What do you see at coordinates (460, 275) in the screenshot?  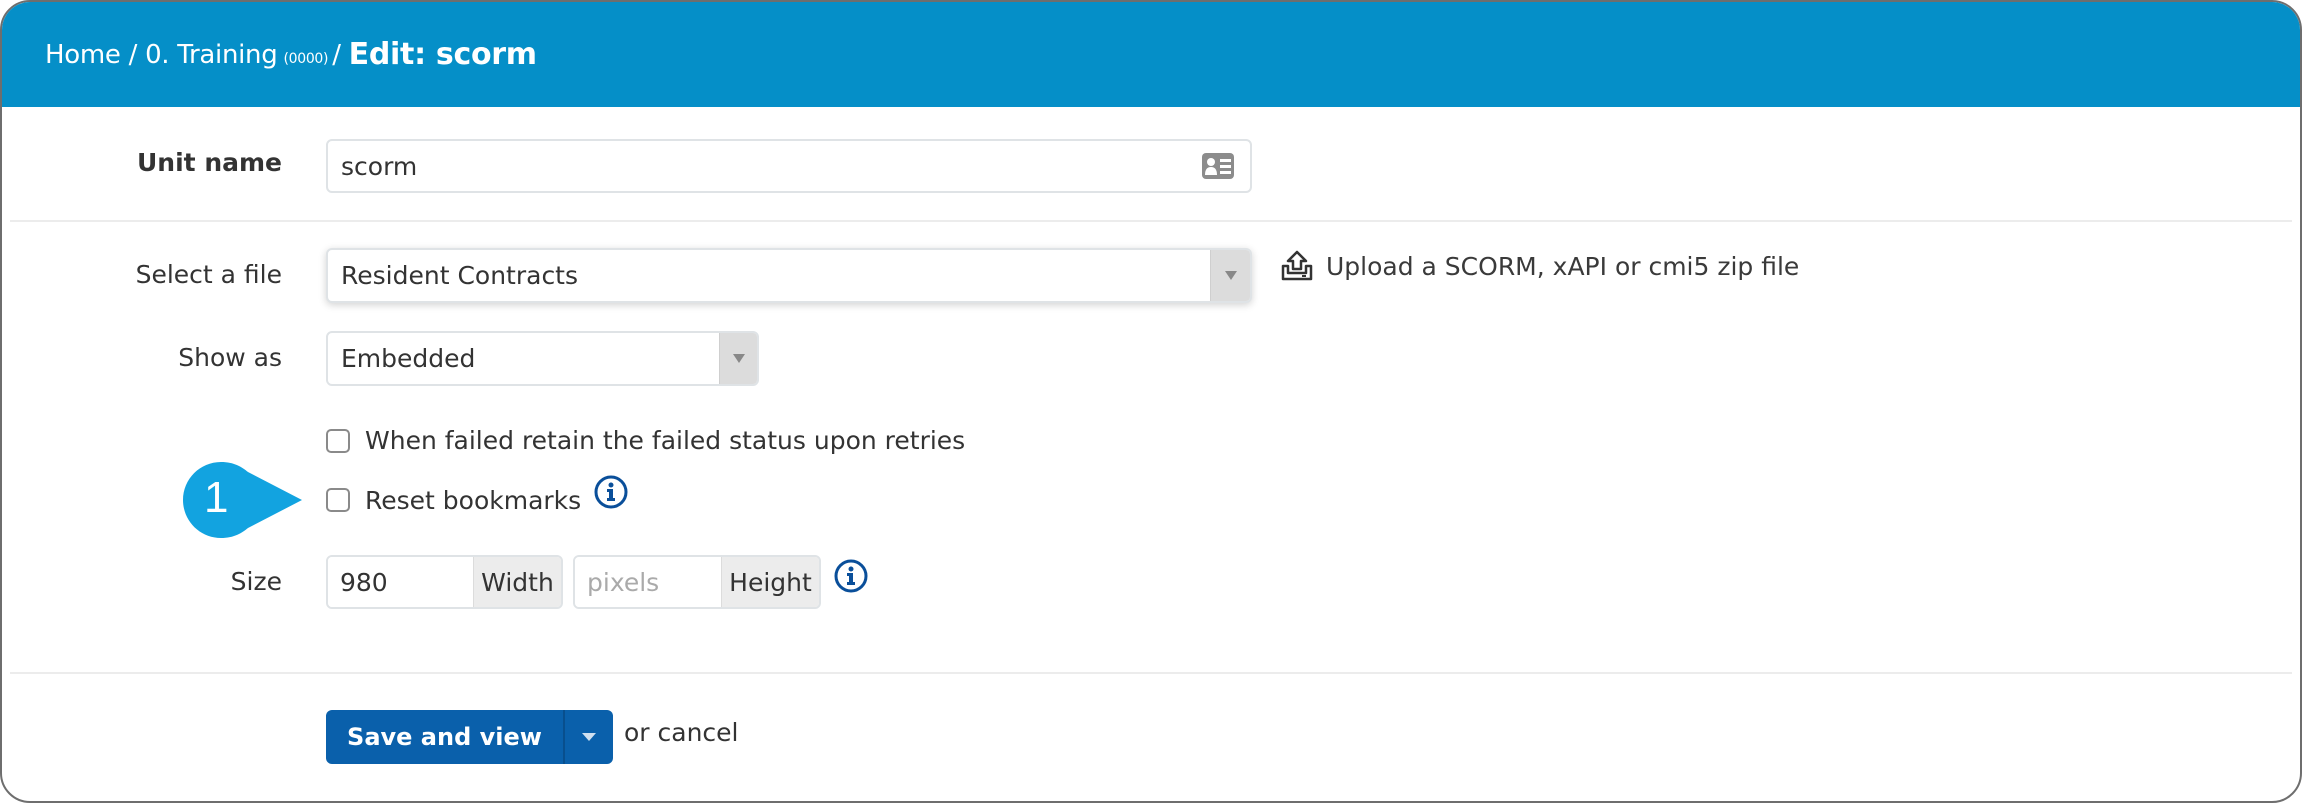 I see `select-file-value: Resident Contracts` at bounding box center [460, 275].